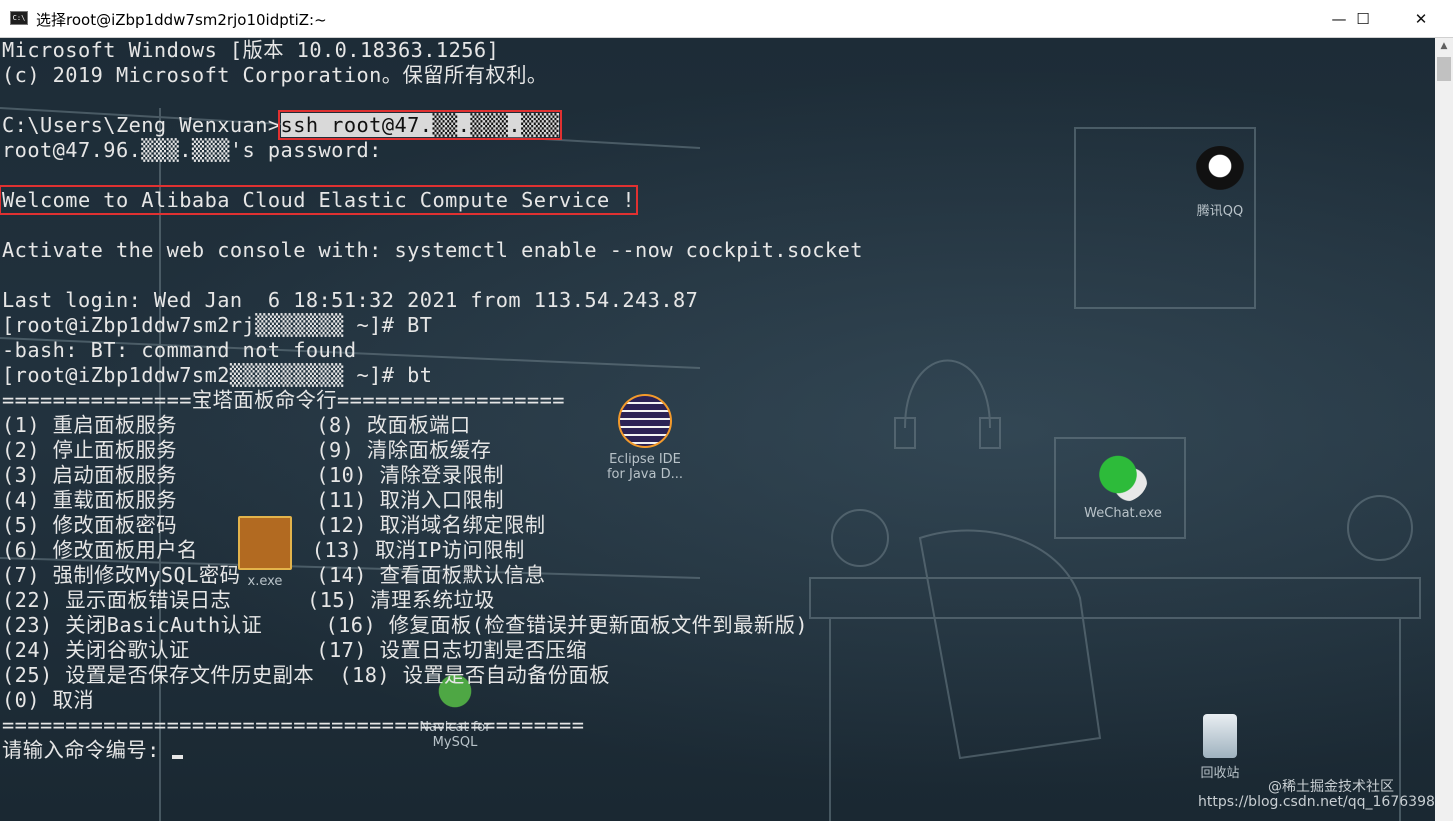 This screenshot has height=821, width=1453. What do you see at coordinates (1316, 802) in the screenshot?
I see `csdn-watermark: https://blog.csdn.net/qq_16763983` at bounding box center [1316, 802].